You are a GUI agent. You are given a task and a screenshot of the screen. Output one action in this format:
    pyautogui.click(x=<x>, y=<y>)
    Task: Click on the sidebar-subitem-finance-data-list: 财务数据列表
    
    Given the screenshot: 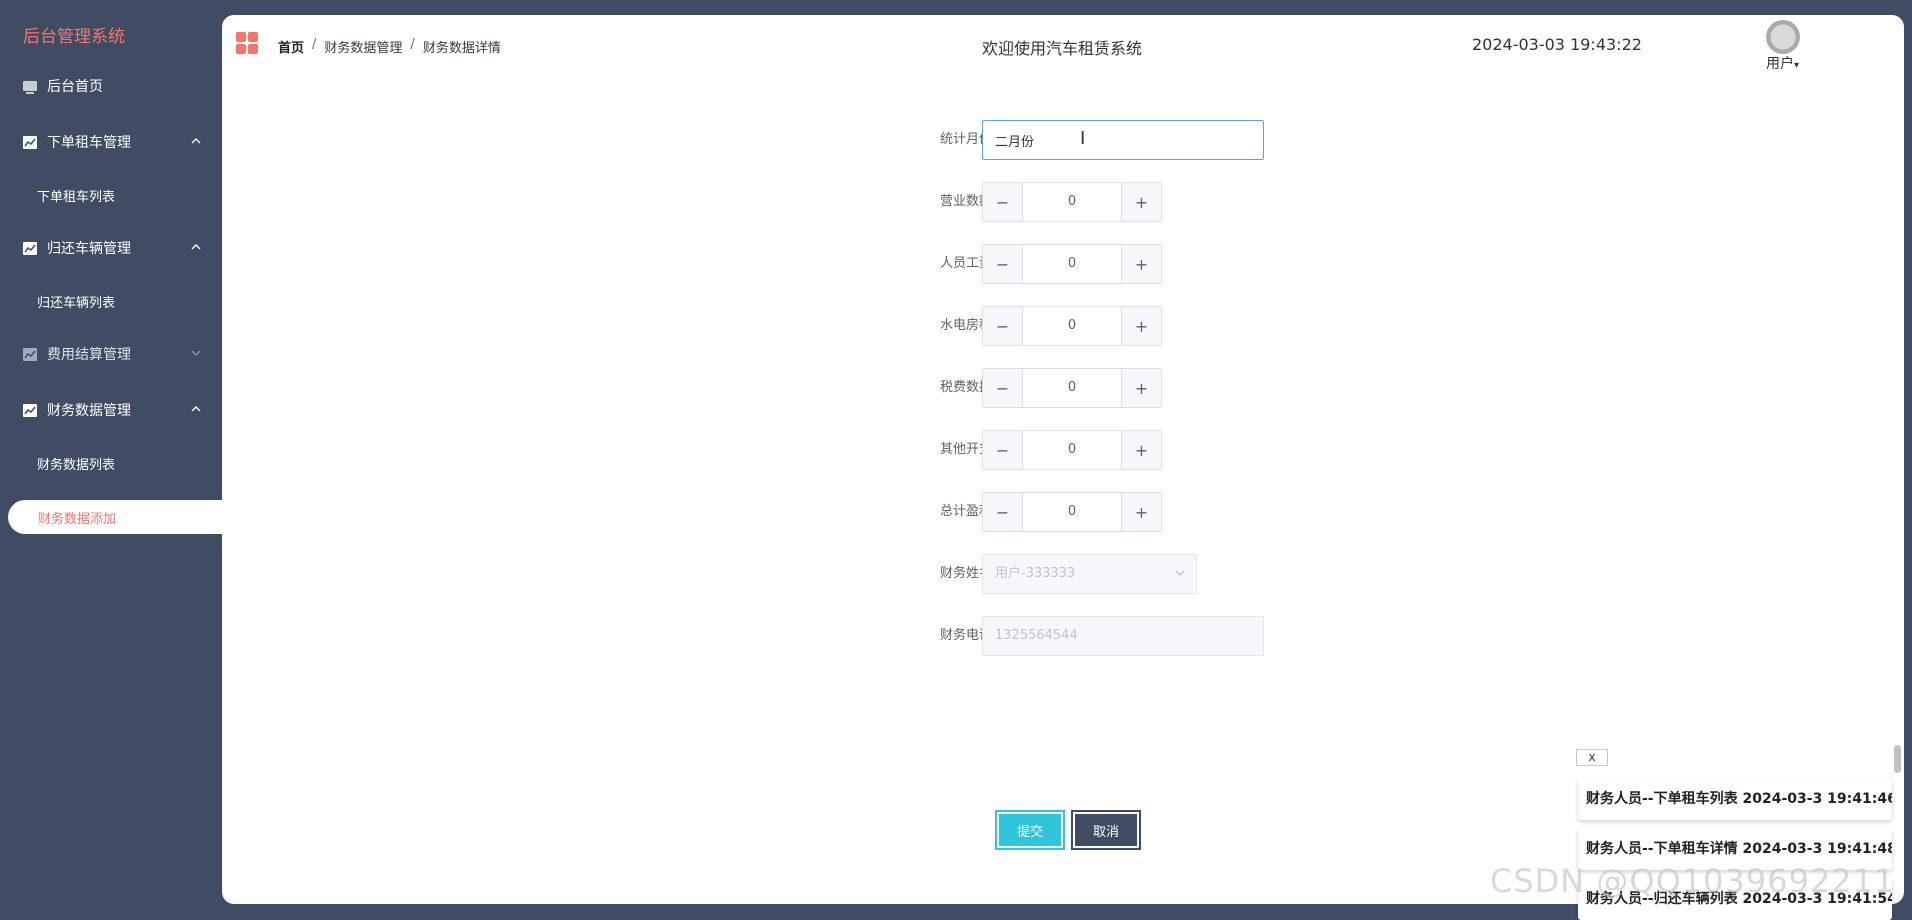 What is the action you would take?
    pyautogui.click(x=111, y=463)
    